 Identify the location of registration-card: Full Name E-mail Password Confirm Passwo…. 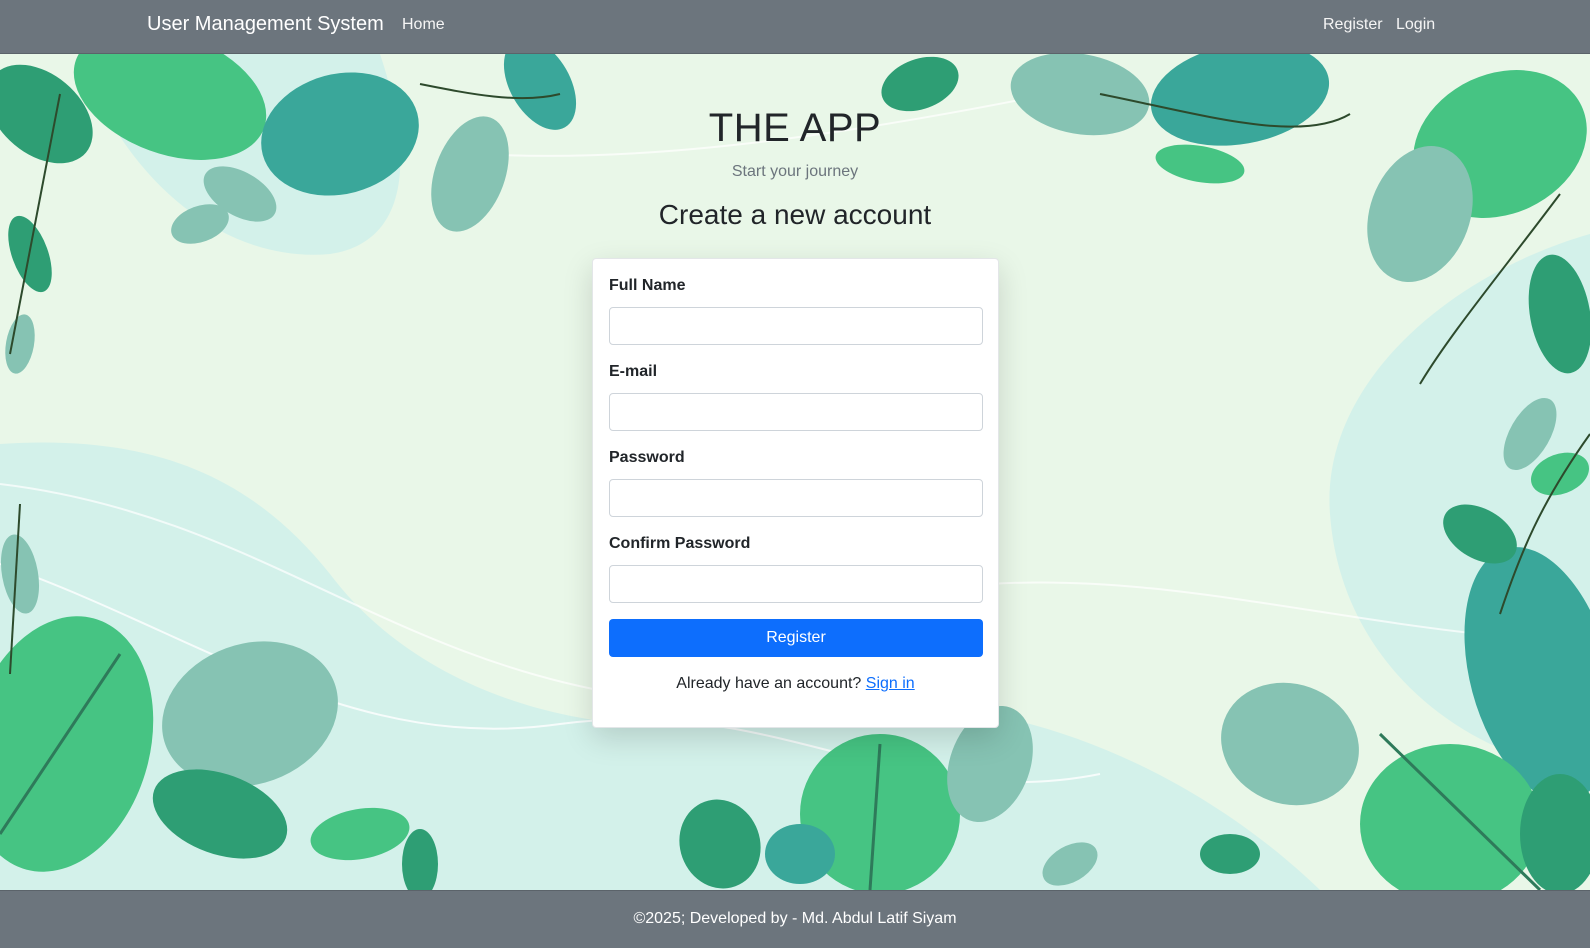
(795, 493).